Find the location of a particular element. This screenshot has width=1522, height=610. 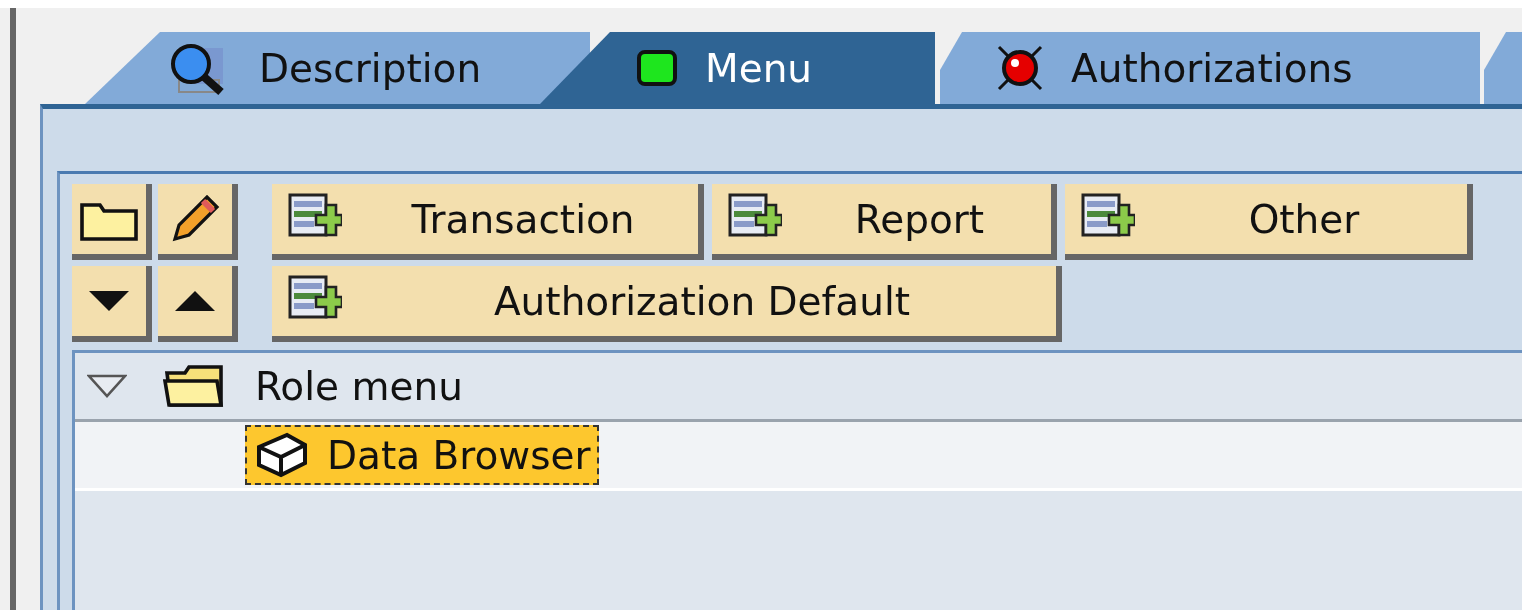

move-up-button is located at coordinates (198, 304).